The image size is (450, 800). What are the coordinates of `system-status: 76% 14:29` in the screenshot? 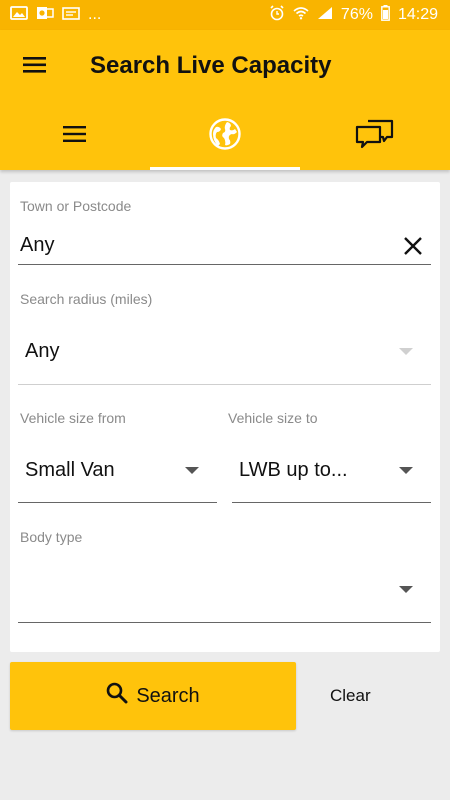 It's located at (353, 15).